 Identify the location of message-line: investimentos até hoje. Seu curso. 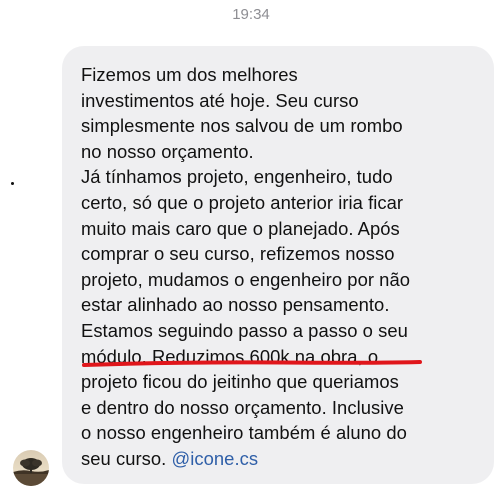
(220, 100).